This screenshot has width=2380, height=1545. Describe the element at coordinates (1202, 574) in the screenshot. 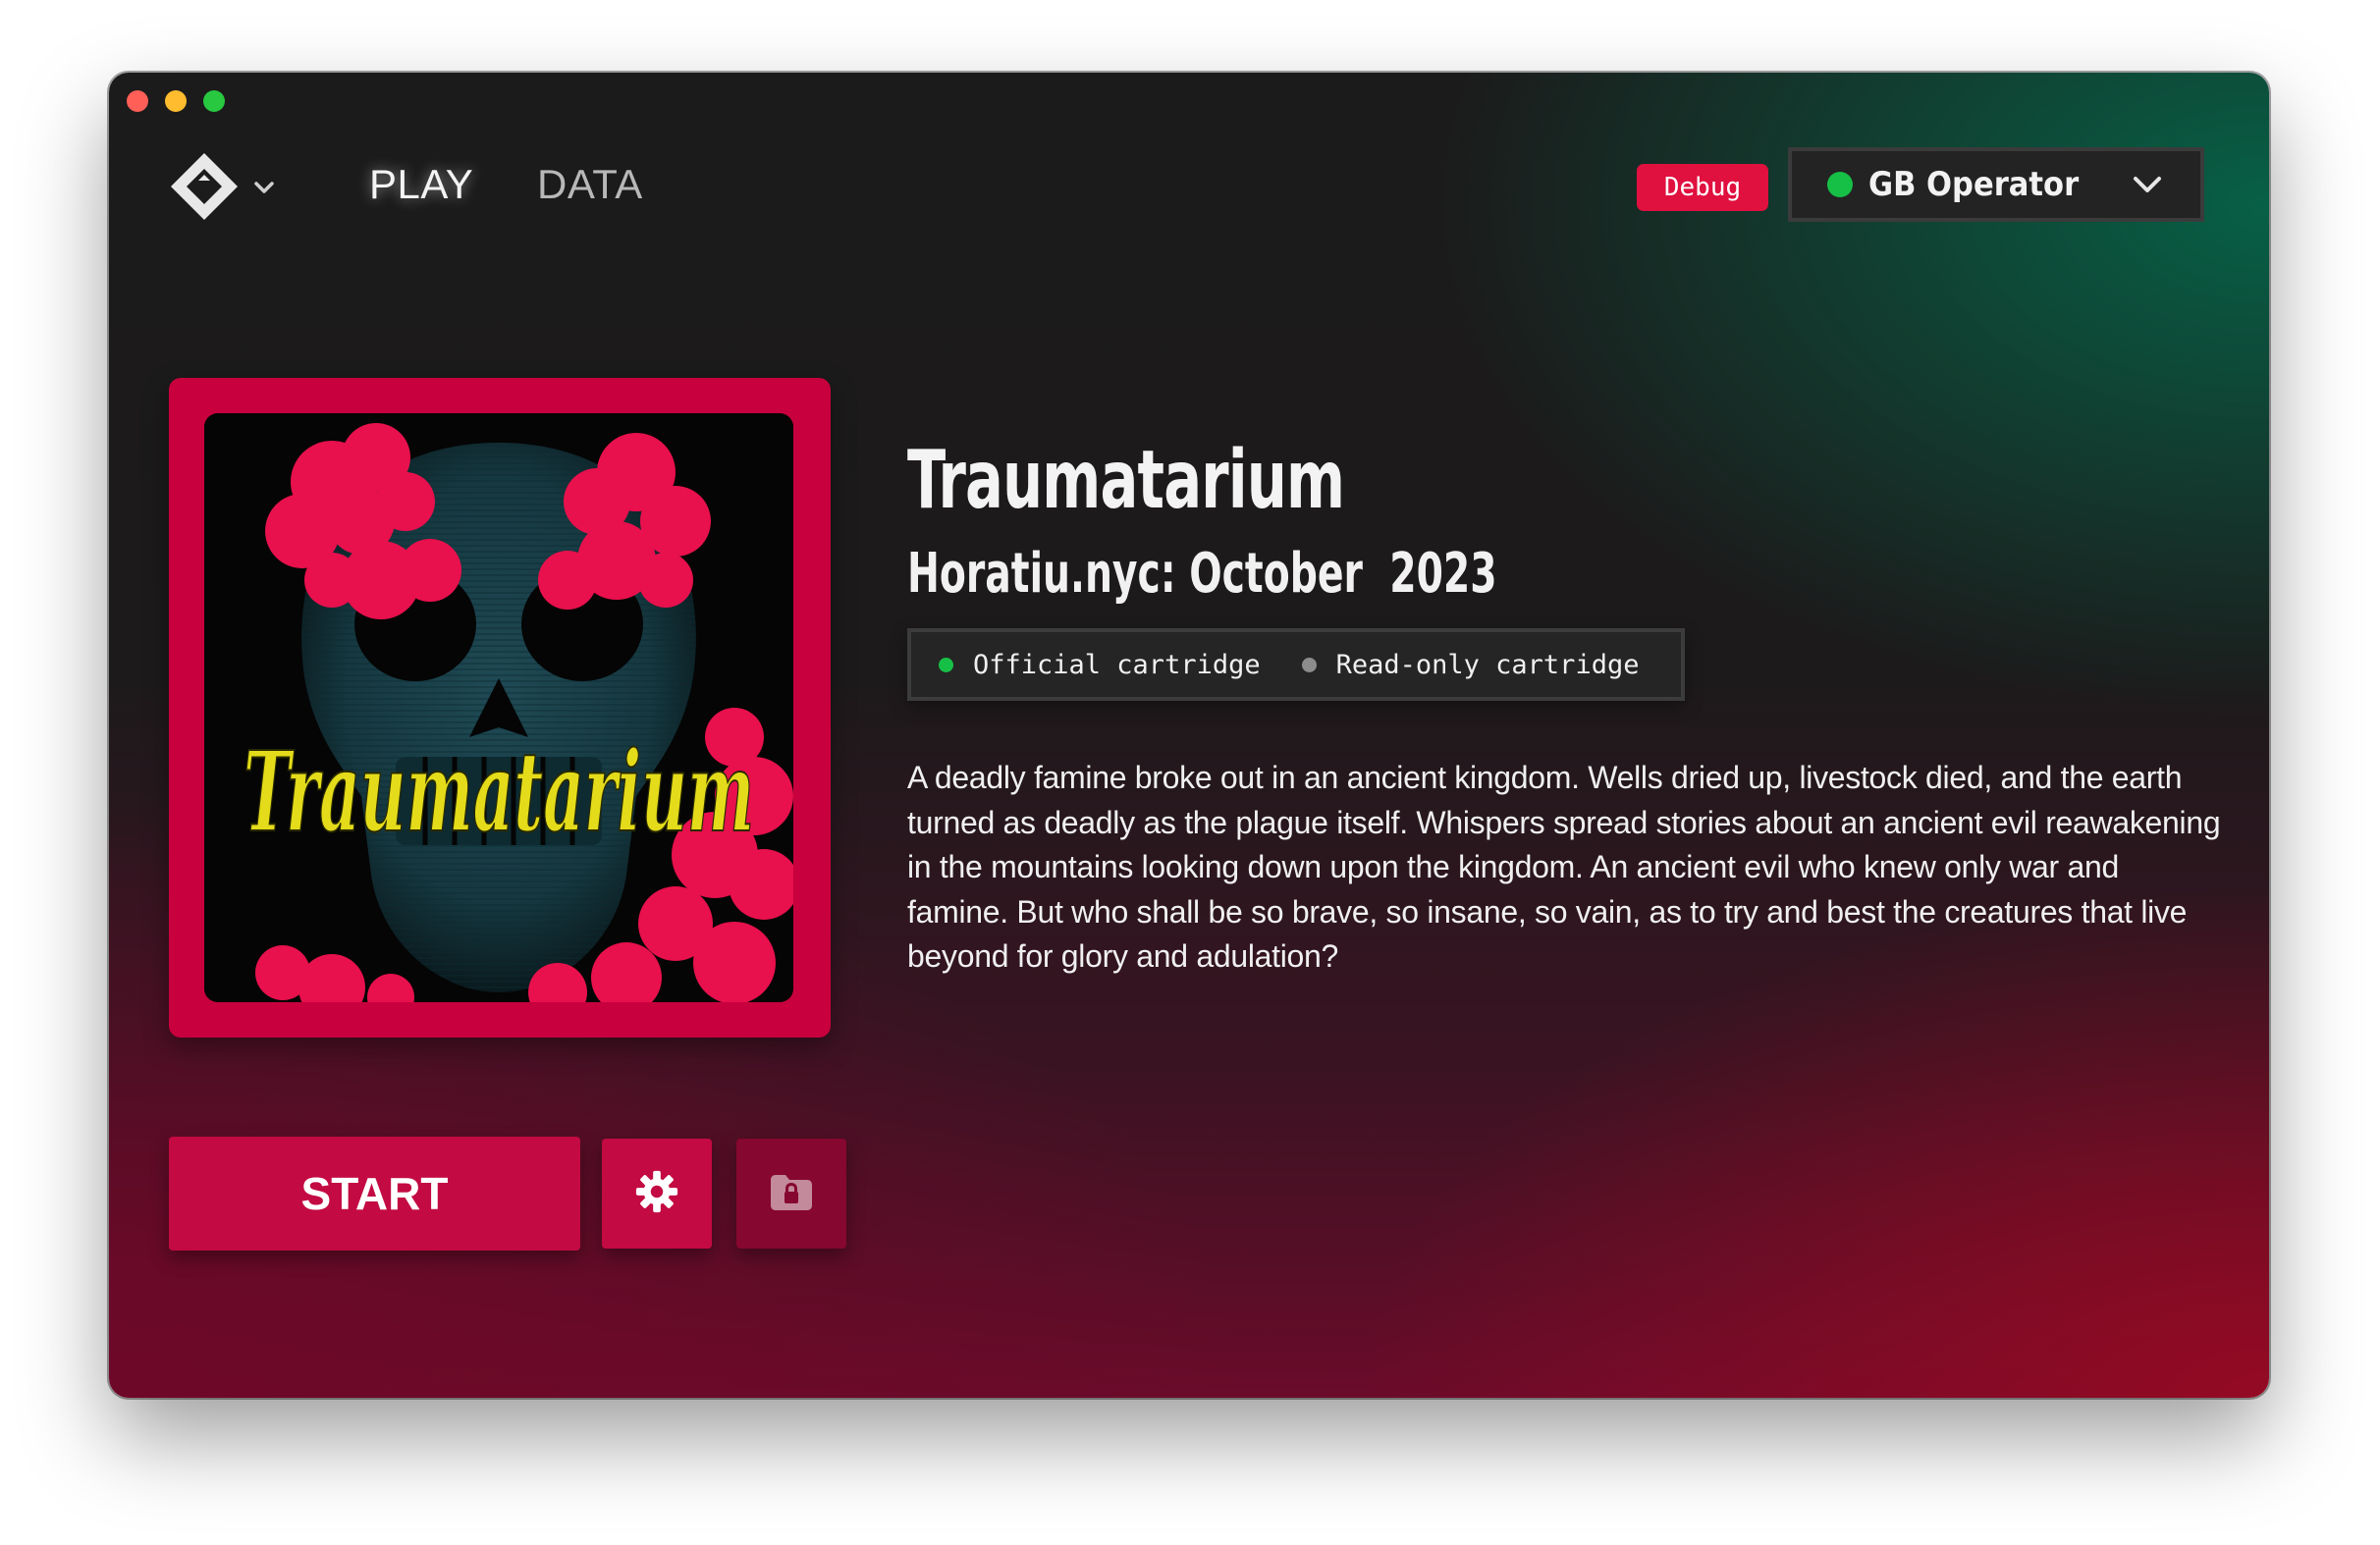

I see `game-subtitle: Horatiu.nyc: October 2023` at that location.